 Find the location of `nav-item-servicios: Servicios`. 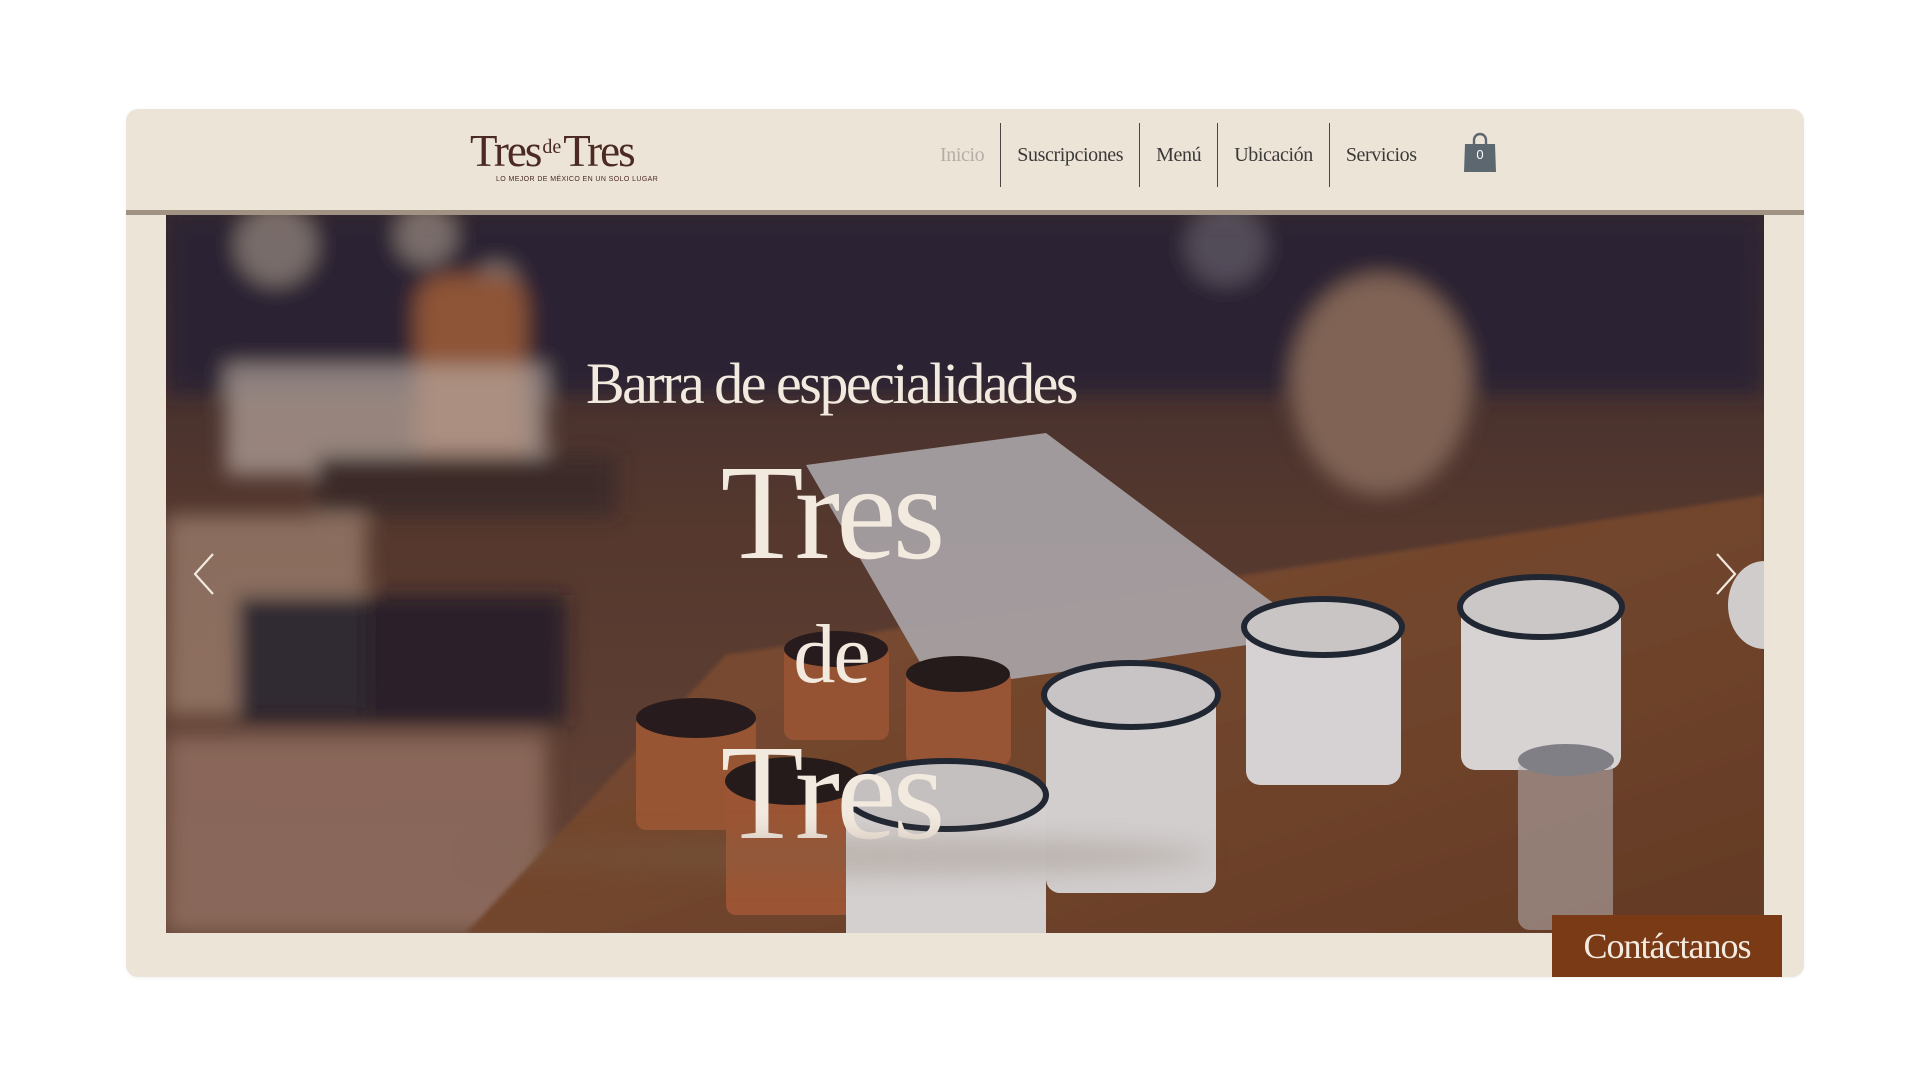

nav-item-servicios: Servicios is located at coordinates (1381, 155).